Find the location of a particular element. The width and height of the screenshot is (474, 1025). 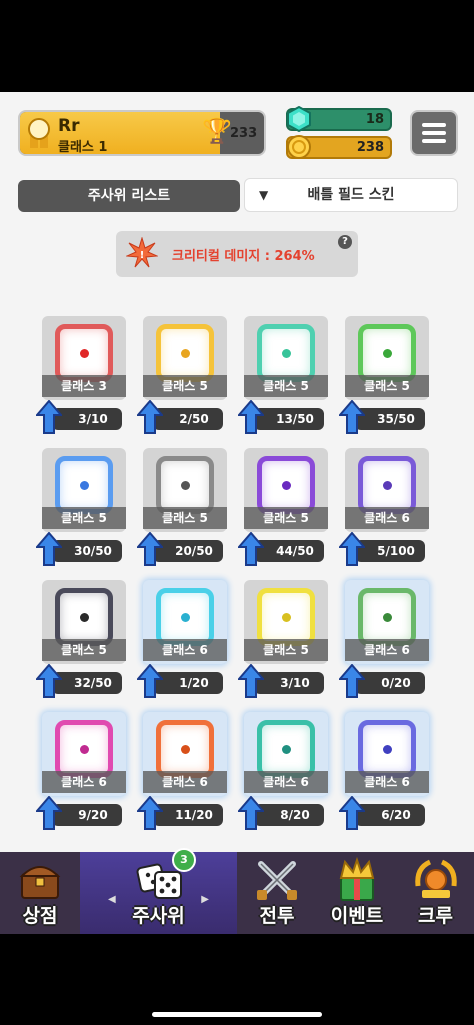

tab-dice-list: 주사위 리스트 is located at coordinates (129, 196).